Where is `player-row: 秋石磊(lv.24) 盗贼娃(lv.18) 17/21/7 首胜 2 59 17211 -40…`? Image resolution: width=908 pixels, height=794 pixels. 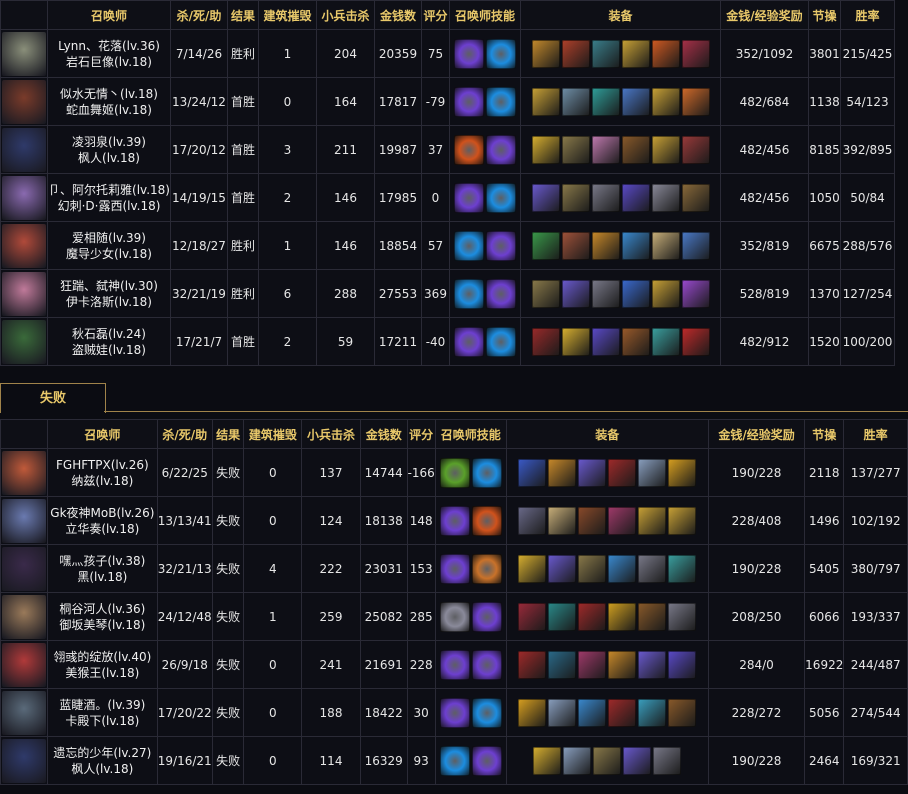 player-row: 秋石磊(lv.24) 盗贼娃(lv.18) 17/21/7 首胜 2 59 17211 -40… is located at coordinates (447, 341).